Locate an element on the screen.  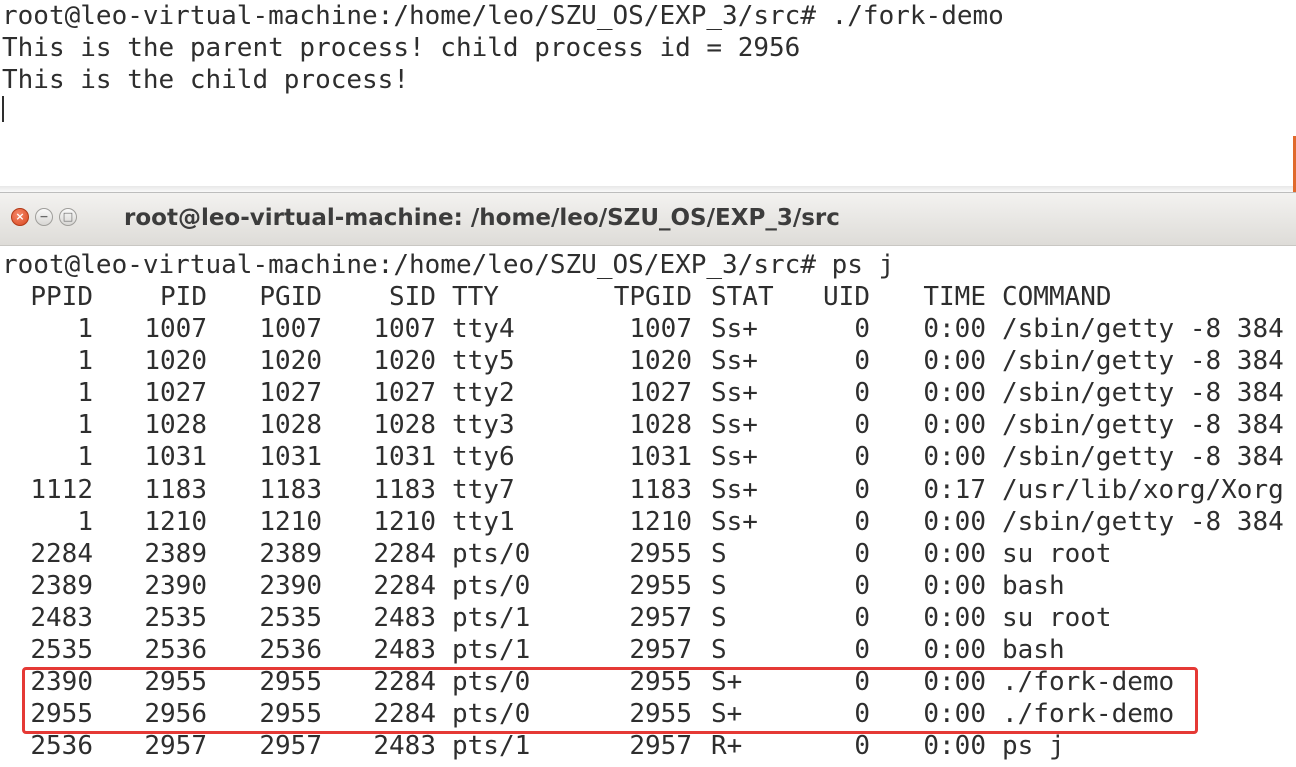
close-button: × is located at coordinates (20, 217).